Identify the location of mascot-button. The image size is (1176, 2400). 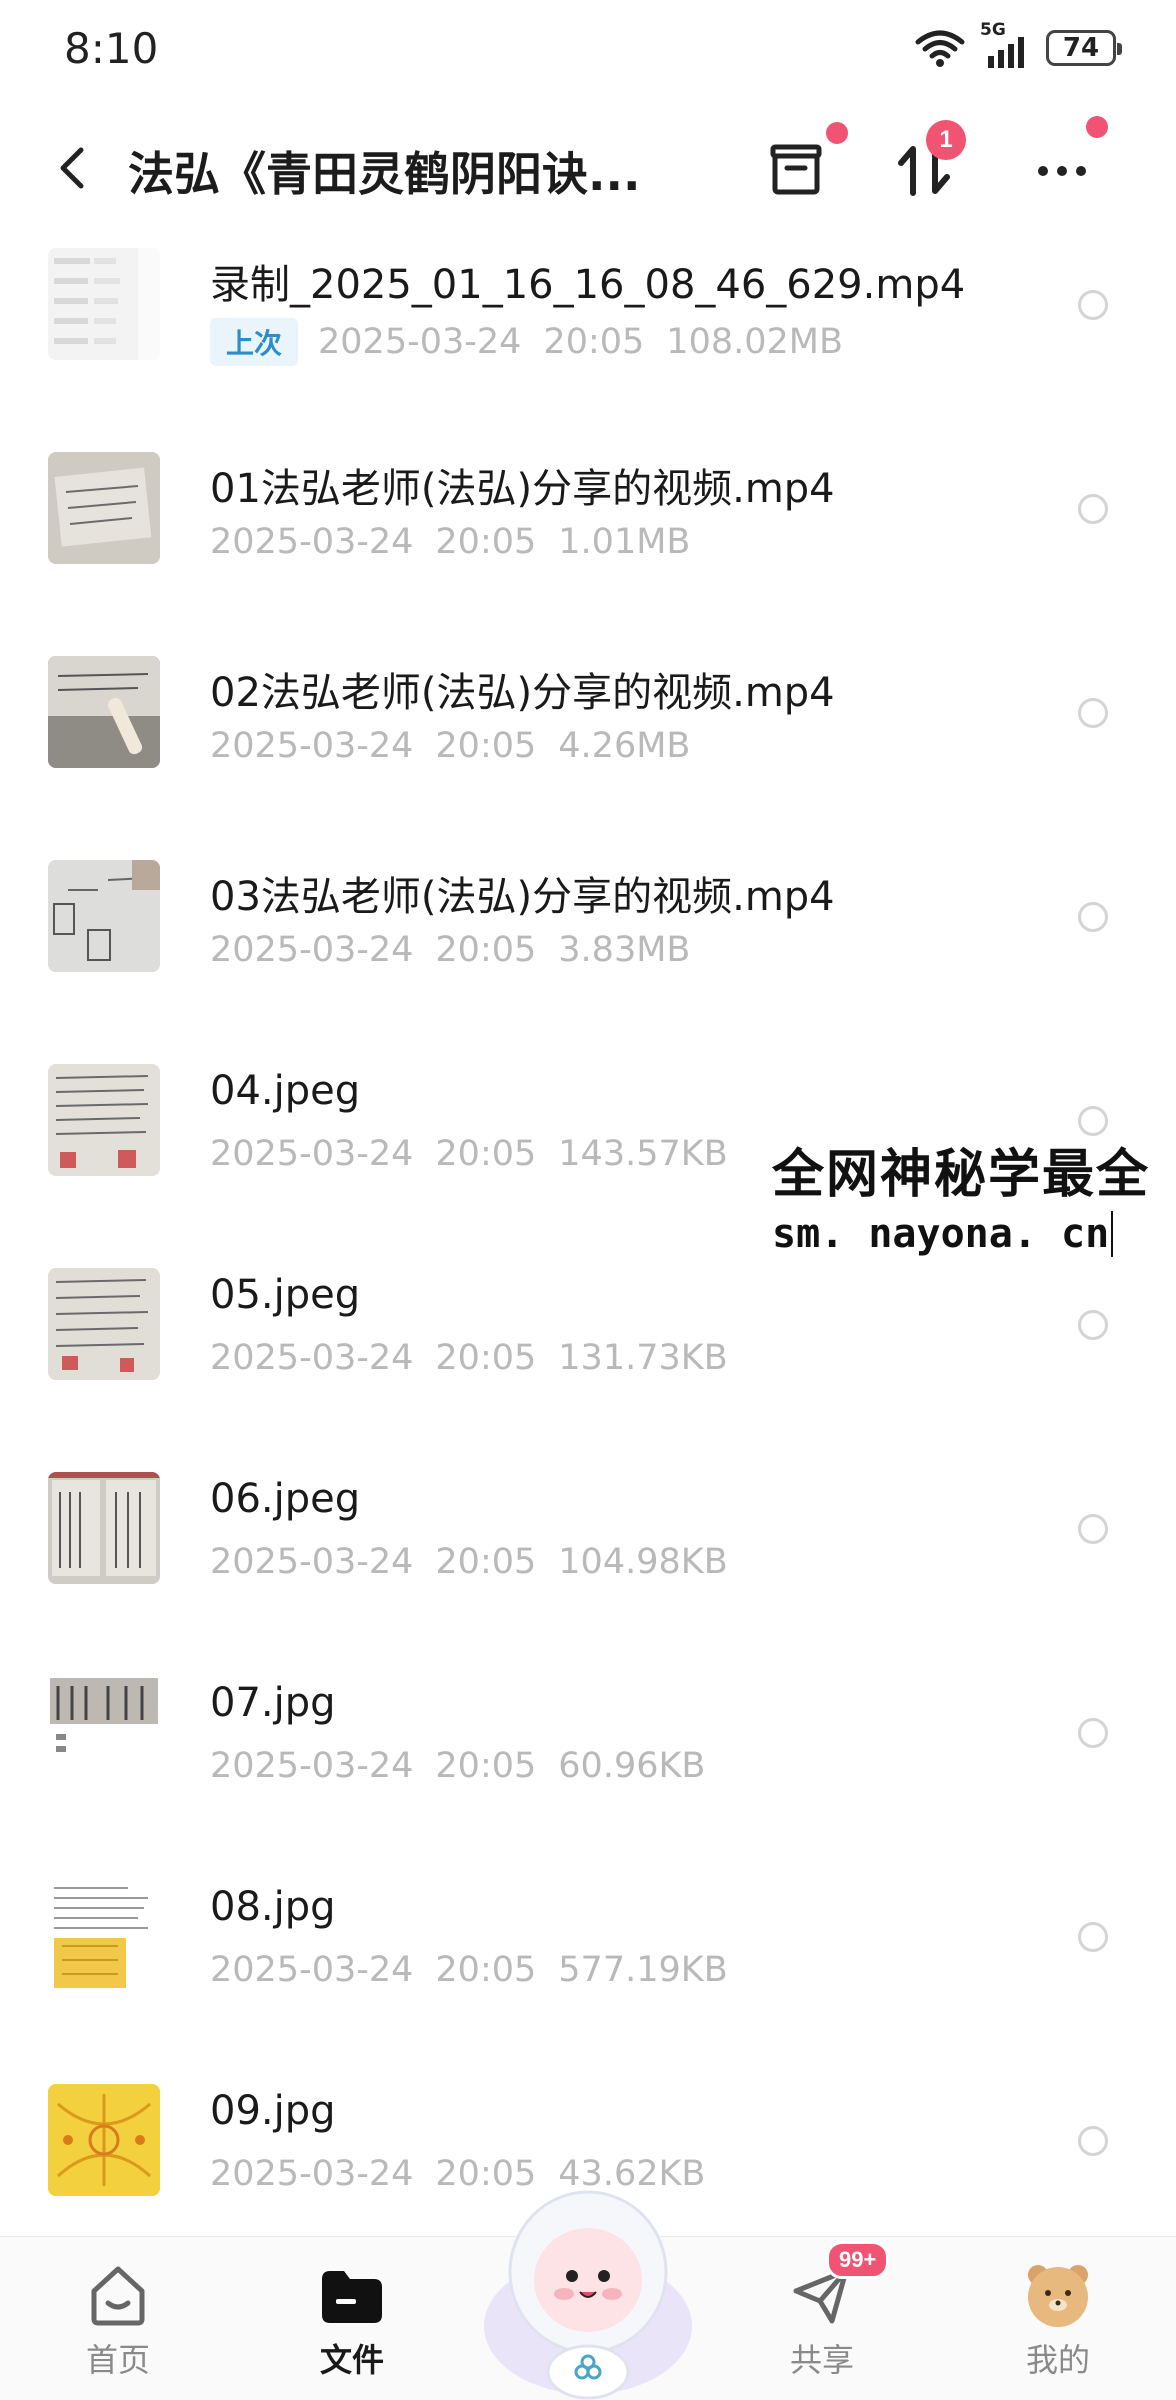
(588, 2288).